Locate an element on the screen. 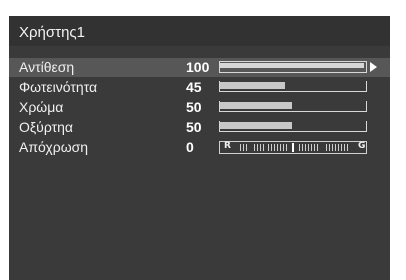 The width and height of the screenshot is (406, 280). menu-divider is located at coordinates (199, 51).